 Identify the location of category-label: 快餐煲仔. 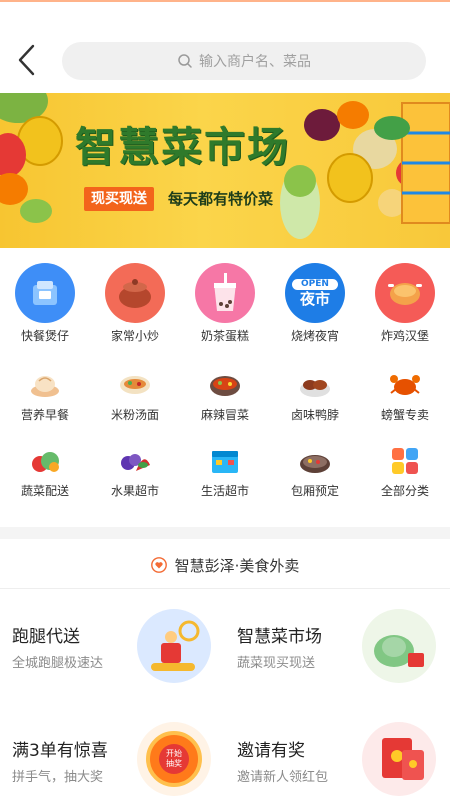
(44, 336).